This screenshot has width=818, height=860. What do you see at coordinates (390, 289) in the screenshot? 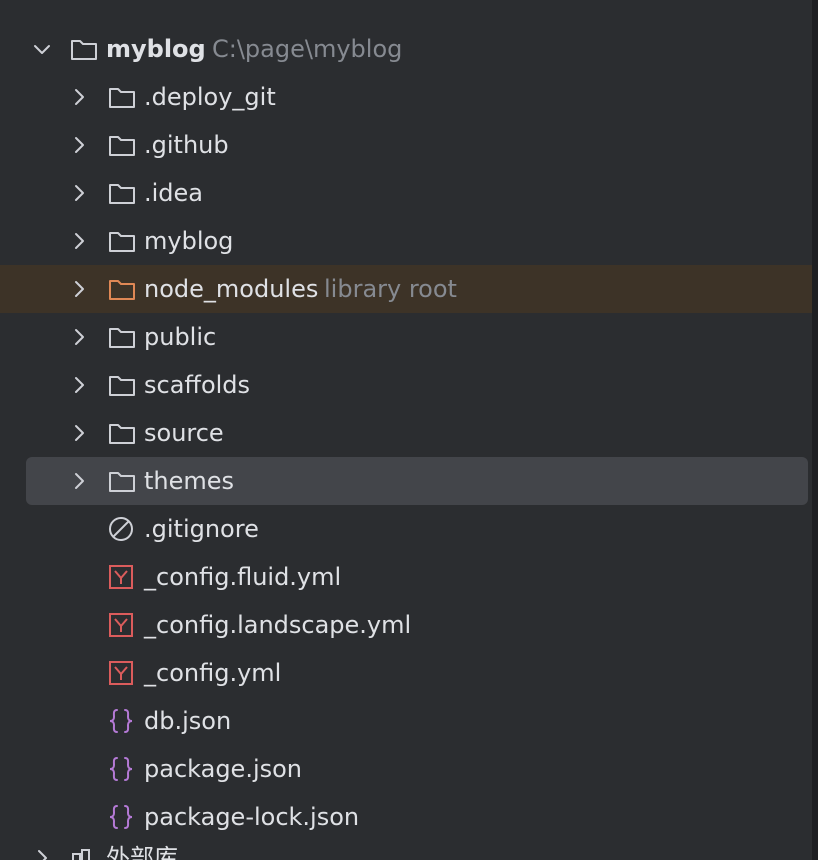
I see `library-root-hint: library root` at bounding box center [390, 289].